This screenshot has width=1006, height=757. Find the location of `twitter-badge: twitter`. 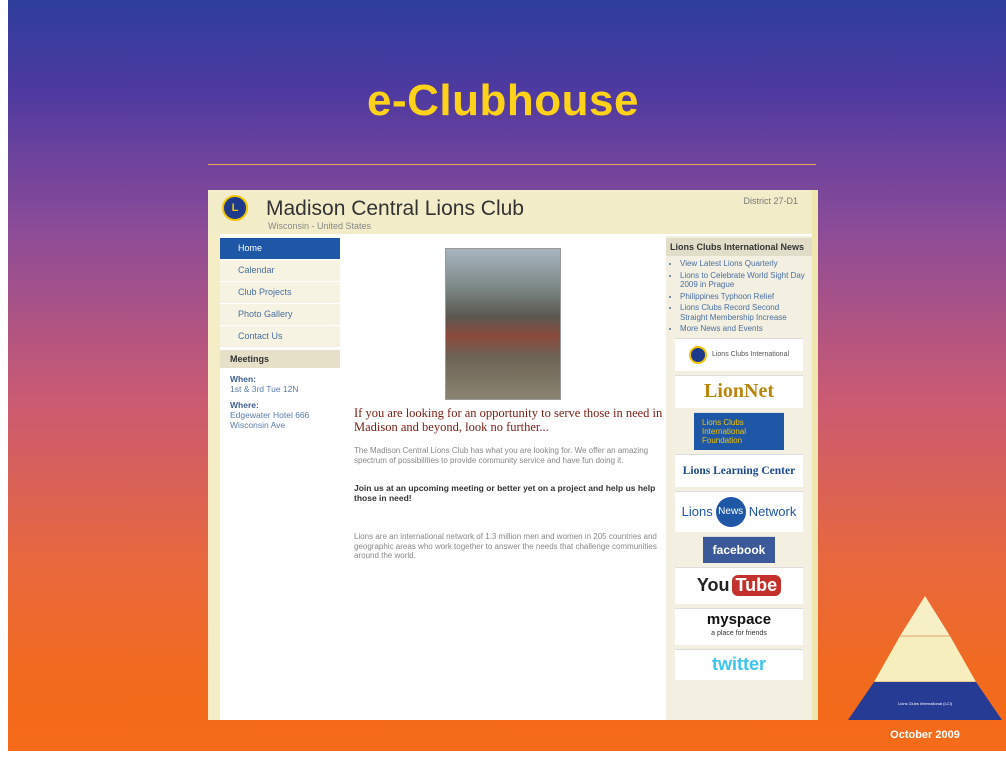

twitter-badge: twitter is located at coordinates (739, 664).